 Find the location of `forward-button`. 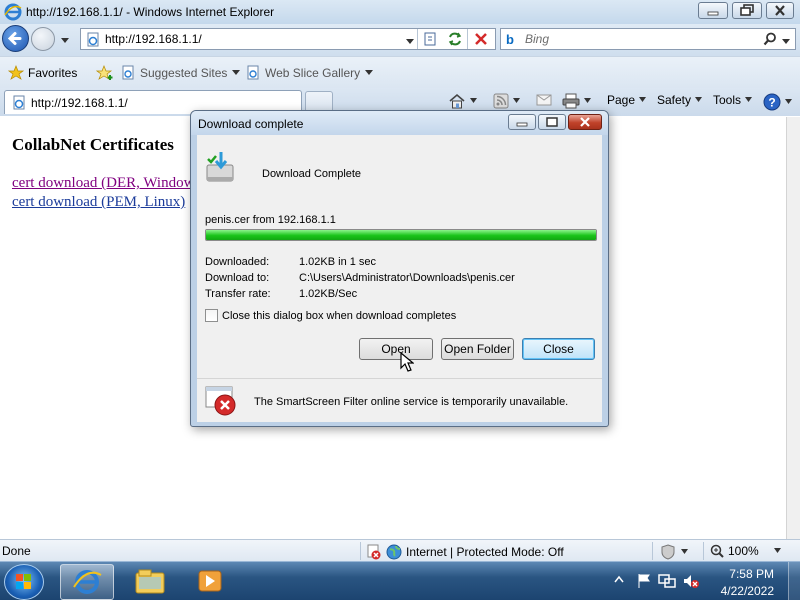

forward-button is located at coordinates (43, 39).